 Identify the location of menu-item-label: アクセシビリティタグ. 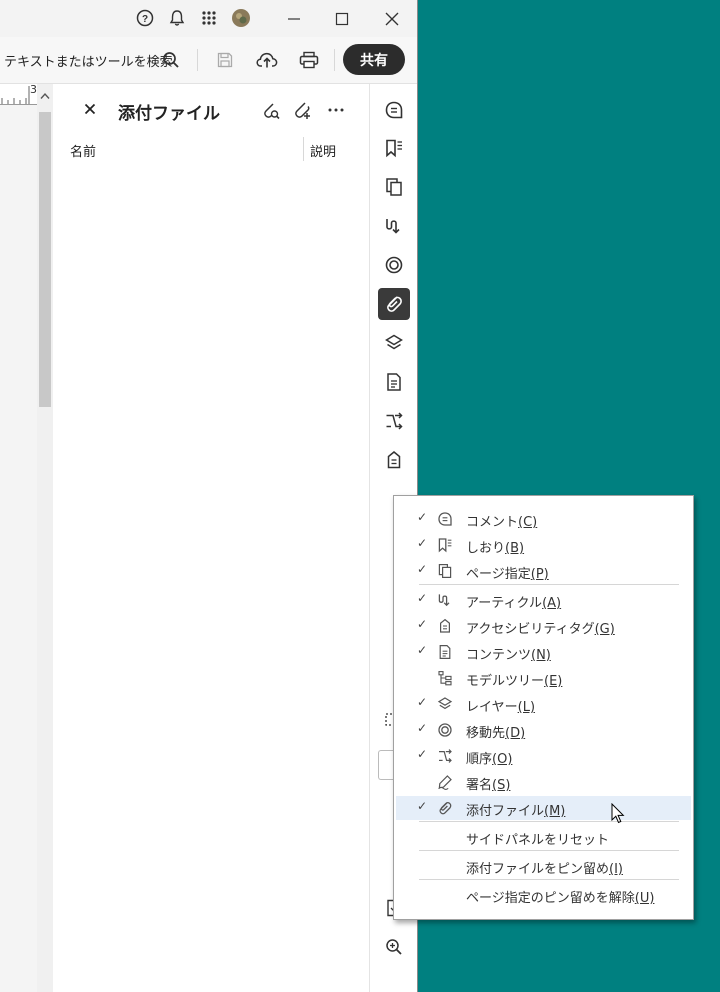
(530, 629).